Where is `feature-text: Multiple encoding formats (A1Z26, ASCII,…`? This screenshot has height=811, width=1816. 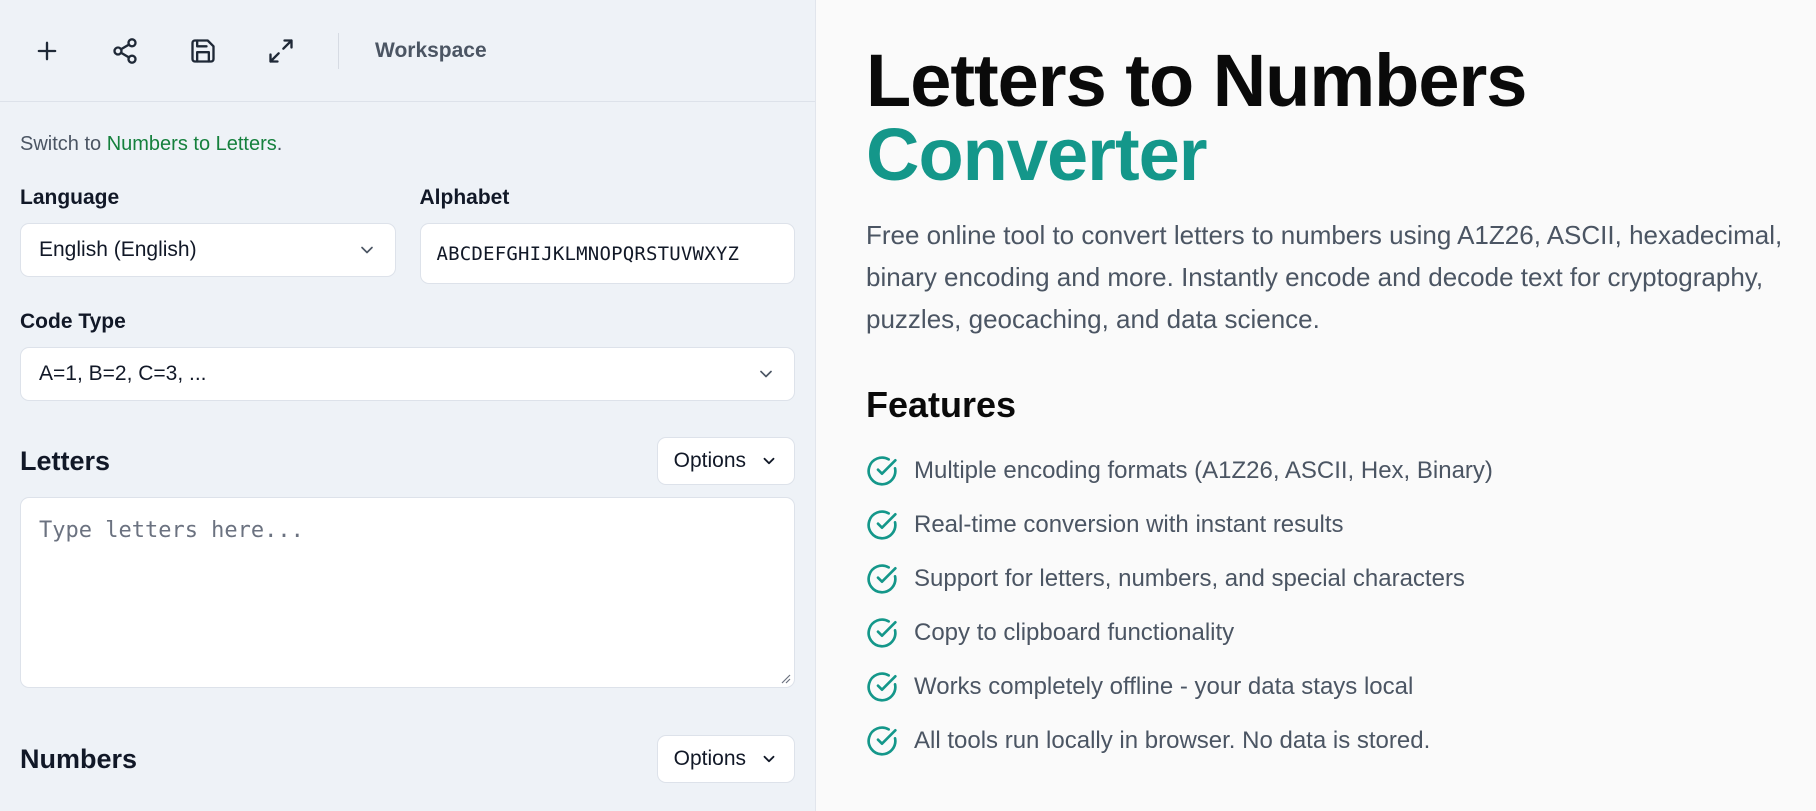
feature-text: Multiple encoding formats (A1Z26, ASCII,… is located at coordinates (1203, 470).